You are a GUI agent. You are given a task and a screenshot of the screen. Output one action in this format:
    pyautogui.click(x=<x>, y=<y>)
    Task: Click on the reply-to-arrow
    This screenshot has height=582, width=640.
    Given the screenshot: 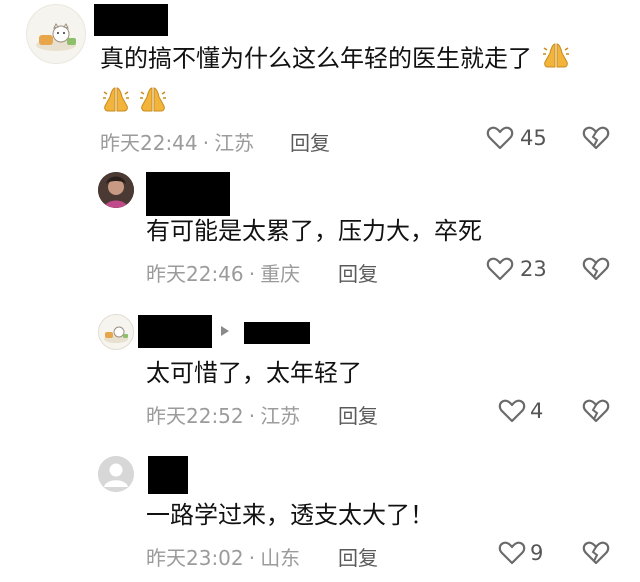 What is the action you would take?
    pyautogui.click(x=225, y=331)
    